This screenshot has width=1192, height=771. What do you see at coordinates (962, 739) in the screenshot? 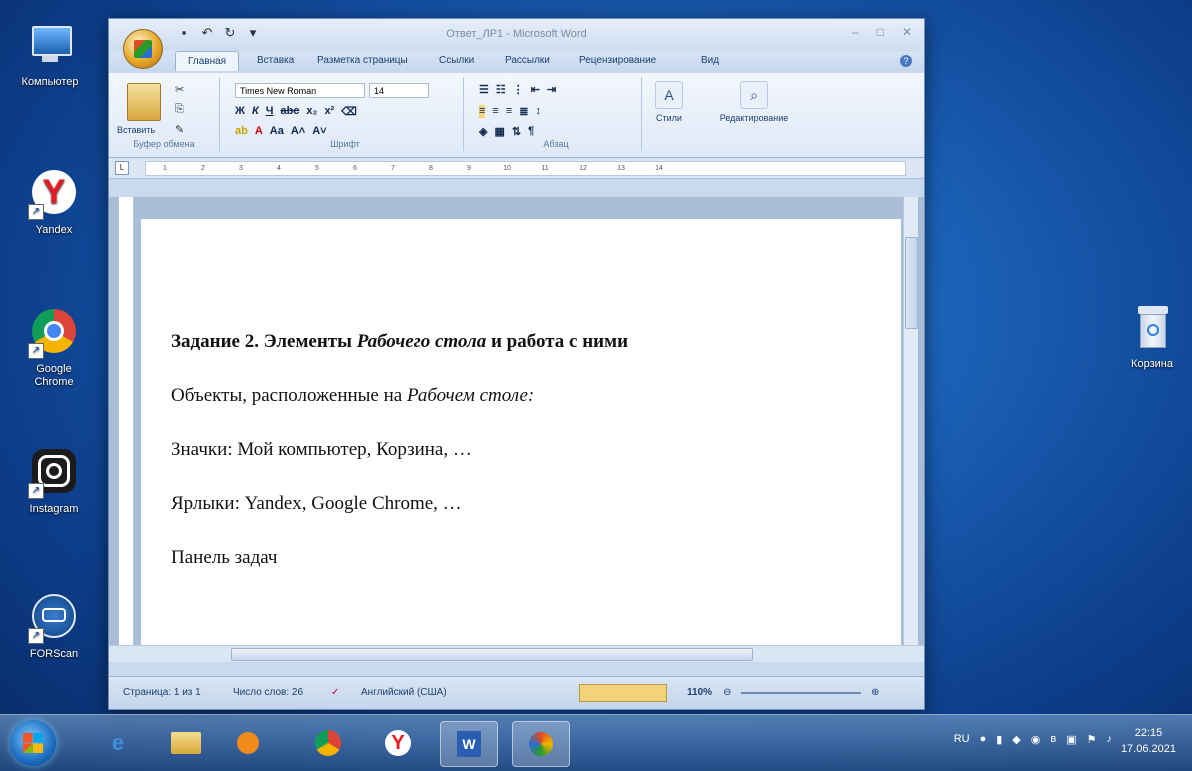
I see `language-indicator: RU` at bounding box center [962, 739].